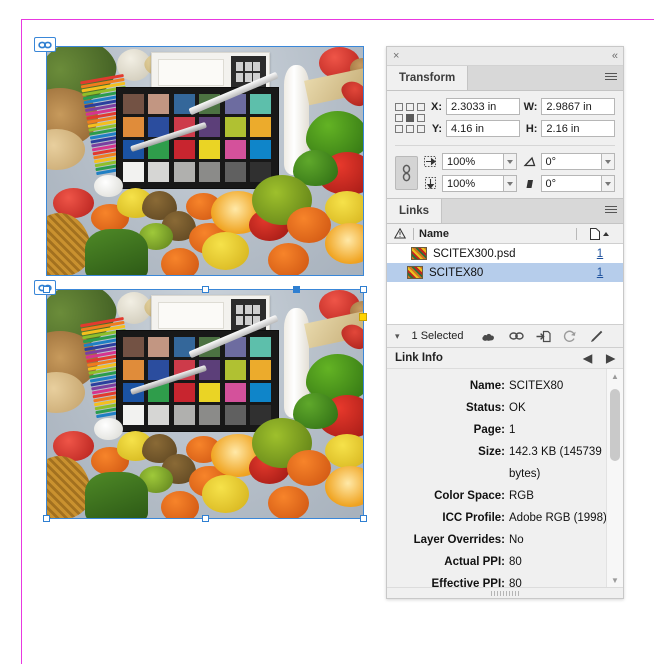 The image size is (654, 664). I want to click on link-name: SCITEX80, so click(503, 273).